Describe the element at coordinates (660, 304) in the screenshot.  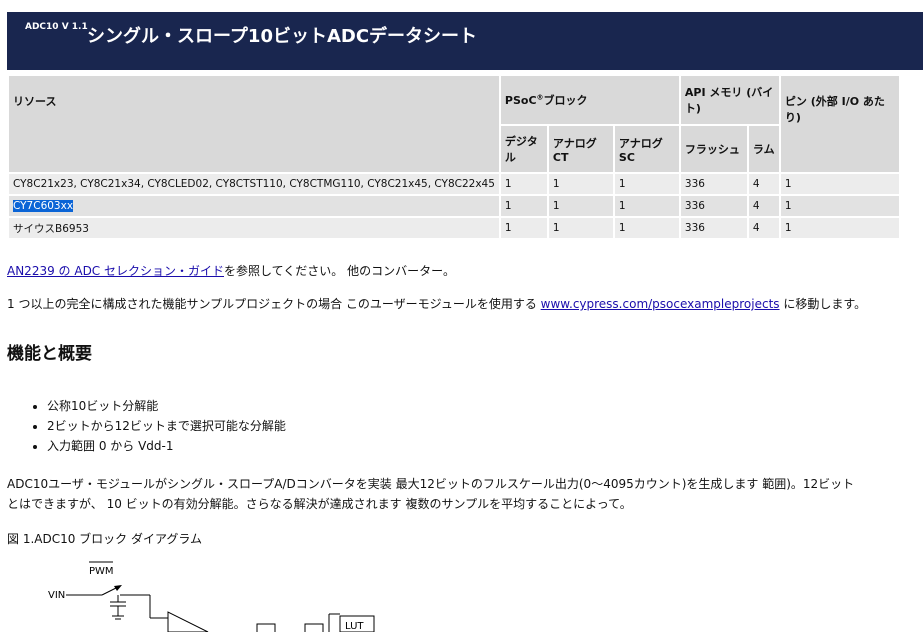
I see `example-projects-link: www.cypress.com/psocexampleprojects` at that location.